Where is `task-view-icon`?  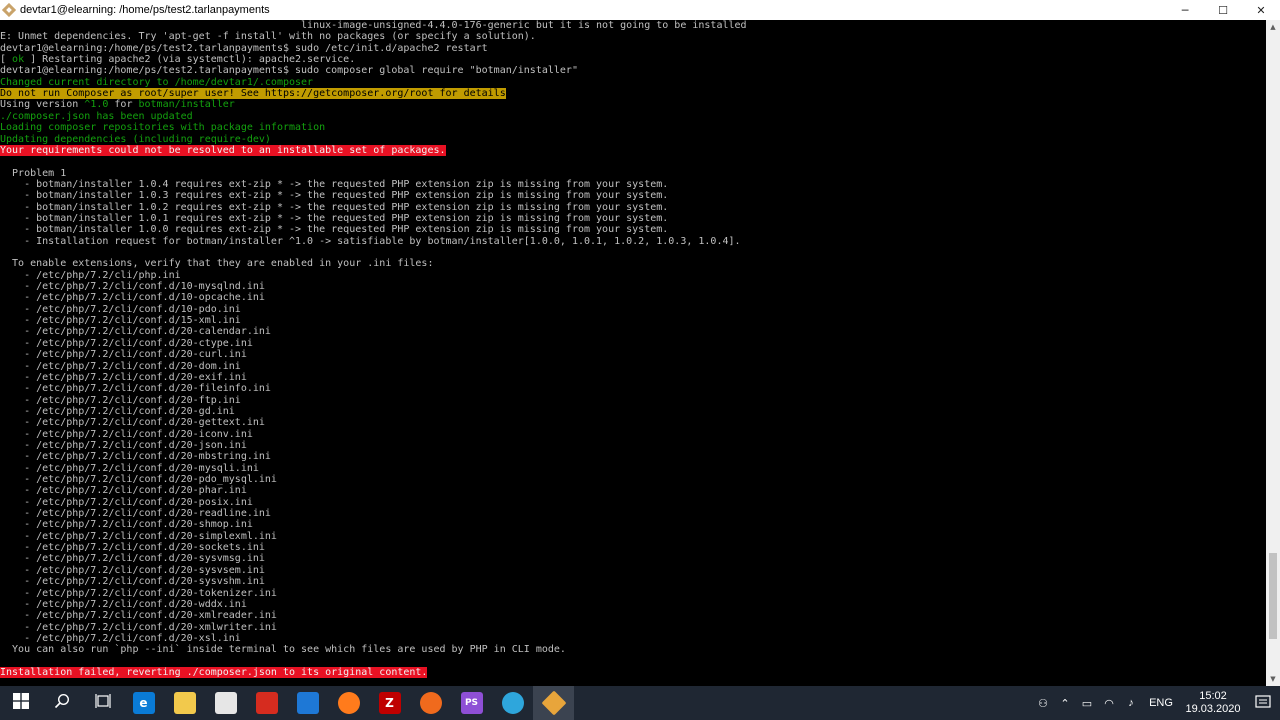 task-view-icon is located at coordinates (102, 703).